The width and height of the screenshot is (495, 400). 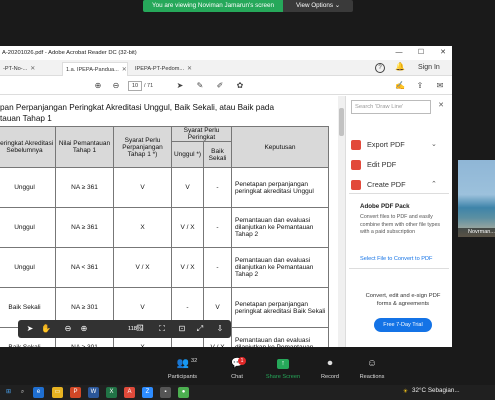 What do you see at coordinates (421, 53) in the screenshot?
I see `maximize-button: ☐` at bounding box center [421, 53].